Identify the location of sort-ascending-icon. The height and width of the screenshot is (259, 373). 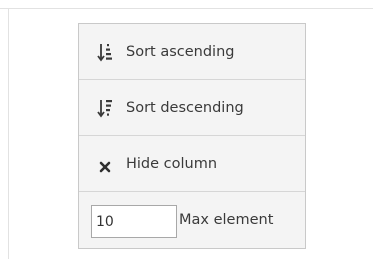
(105, 52).